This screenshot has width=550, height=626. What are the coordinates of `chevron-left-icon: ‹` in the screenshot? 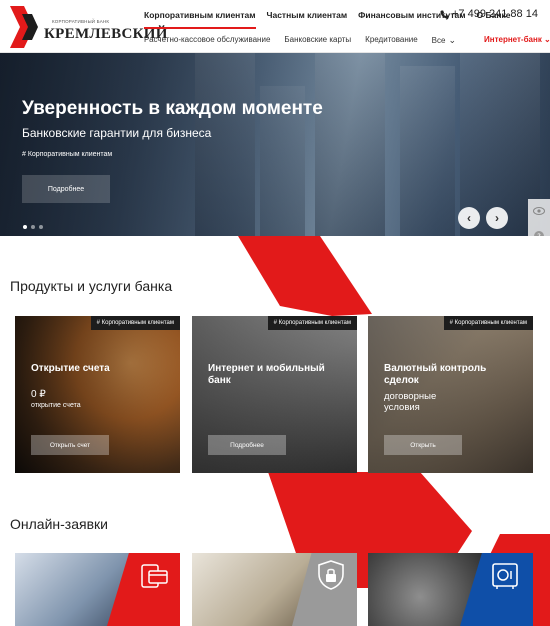 It's located at (469, 218).